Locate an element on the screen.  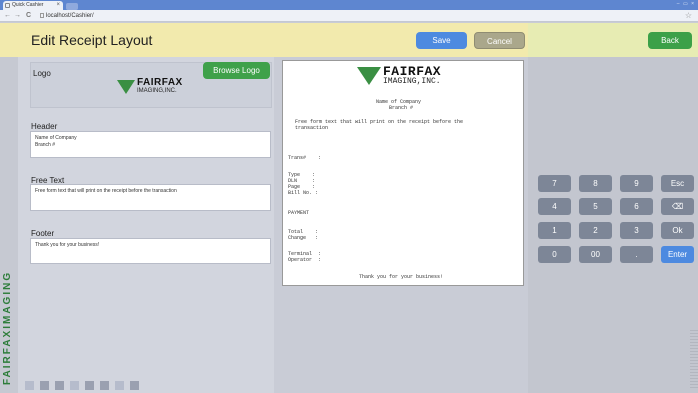
tab-close-icon: × is located at coordinates (58, 5).